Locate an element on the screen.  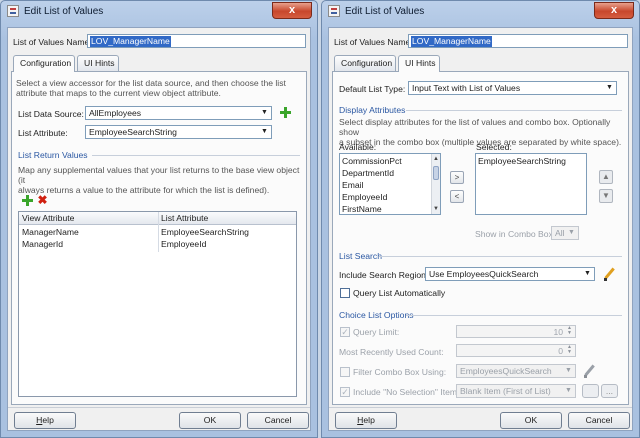
table-cell: ManagerId is located at coordinates (43, 244).